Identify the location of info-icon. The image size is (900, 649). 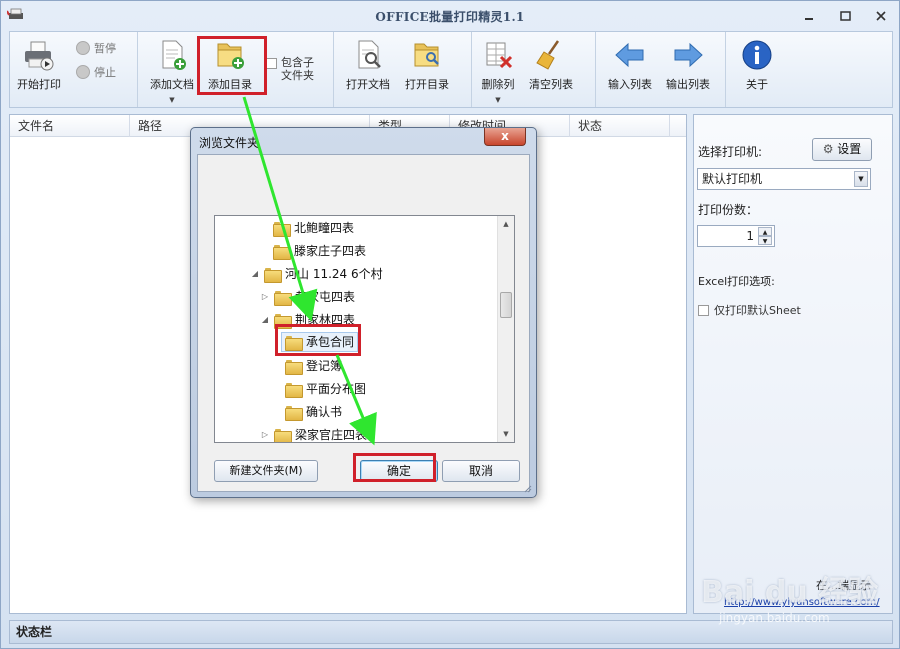
(757, 55).